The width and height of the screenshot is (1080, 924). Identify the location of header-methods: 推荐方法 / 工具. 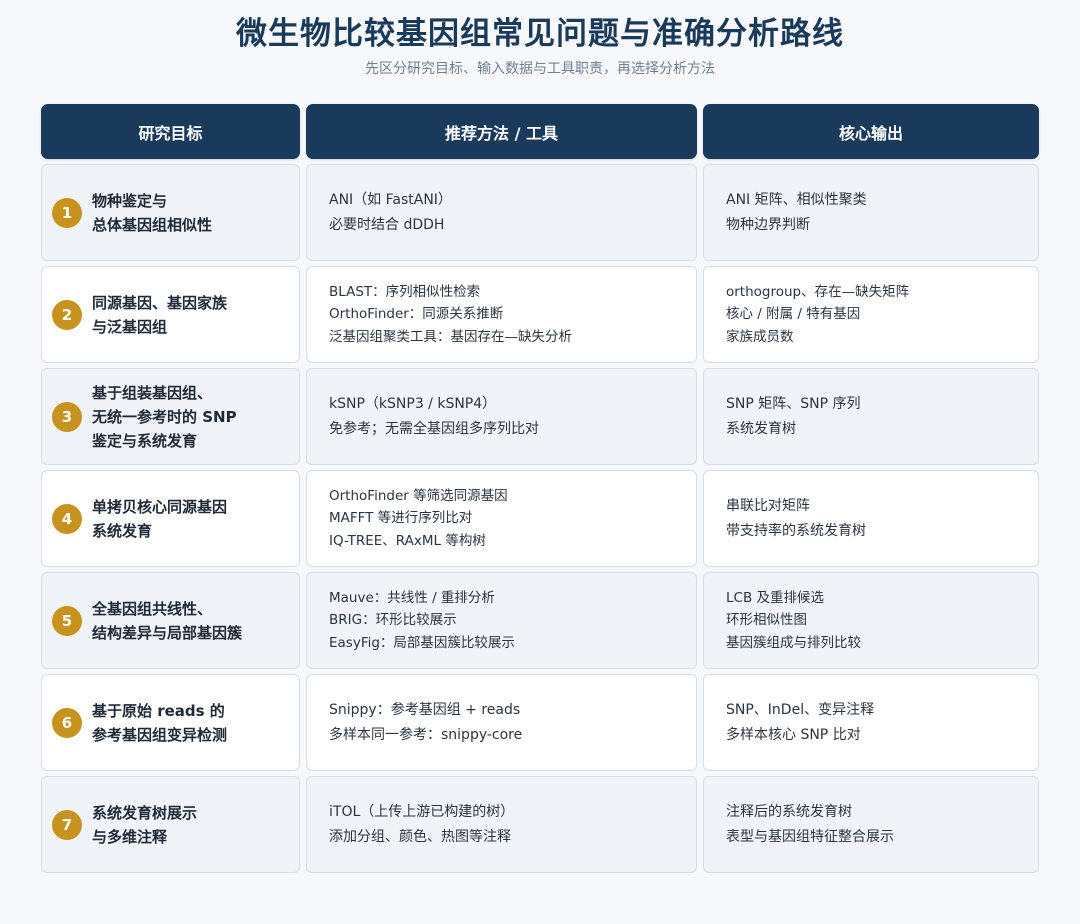
(501, 131).